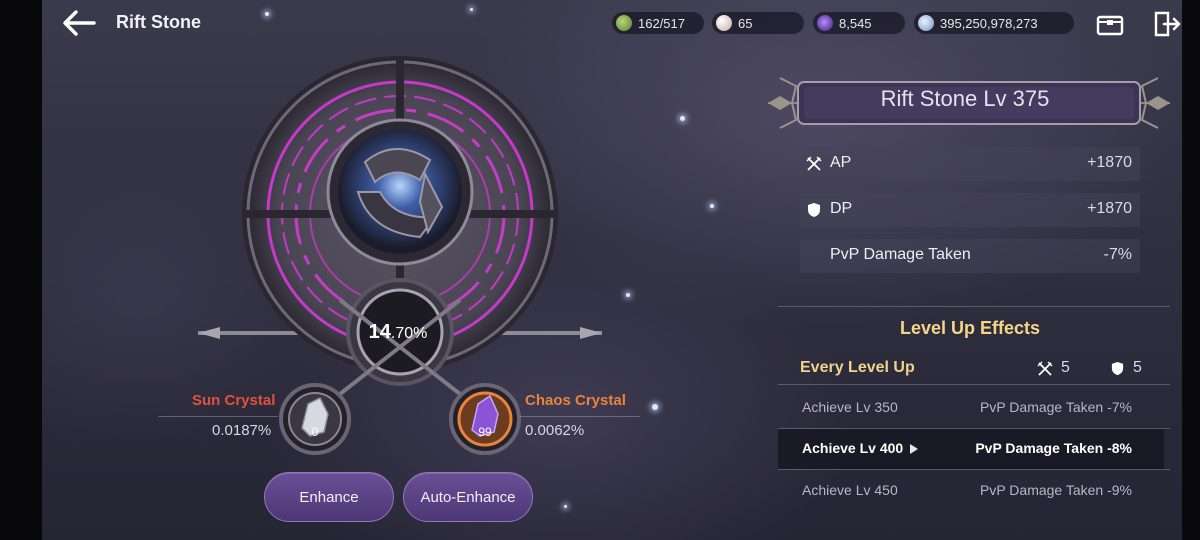 The image size is (1200, 540). Describe the element at coordinates (379, 332) in the screenshot. I see `success-rate-integer: 14` at that location.